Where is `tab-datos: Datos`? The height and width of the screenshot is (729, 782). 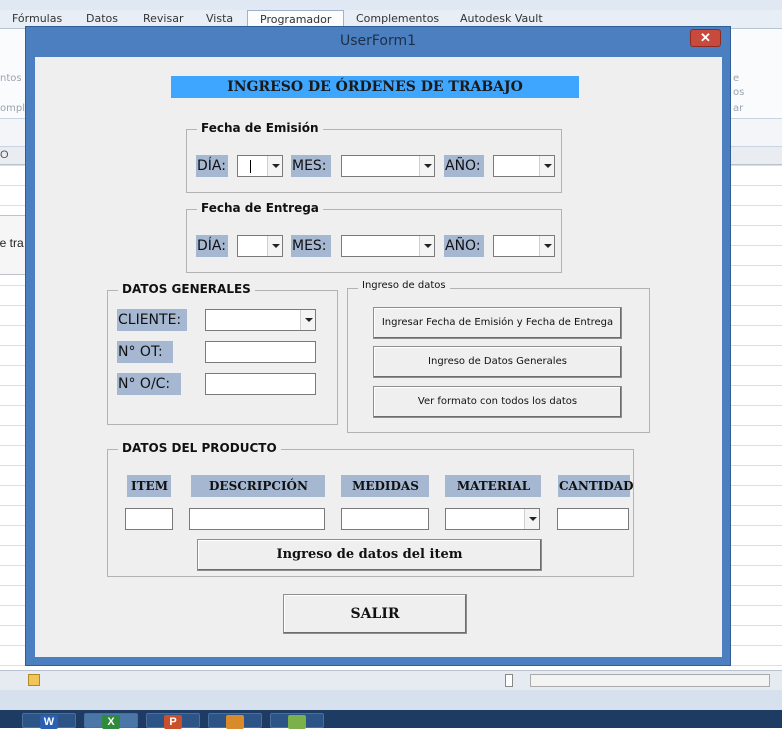 tab-datos: Datos is located at coordinates (102, 18).